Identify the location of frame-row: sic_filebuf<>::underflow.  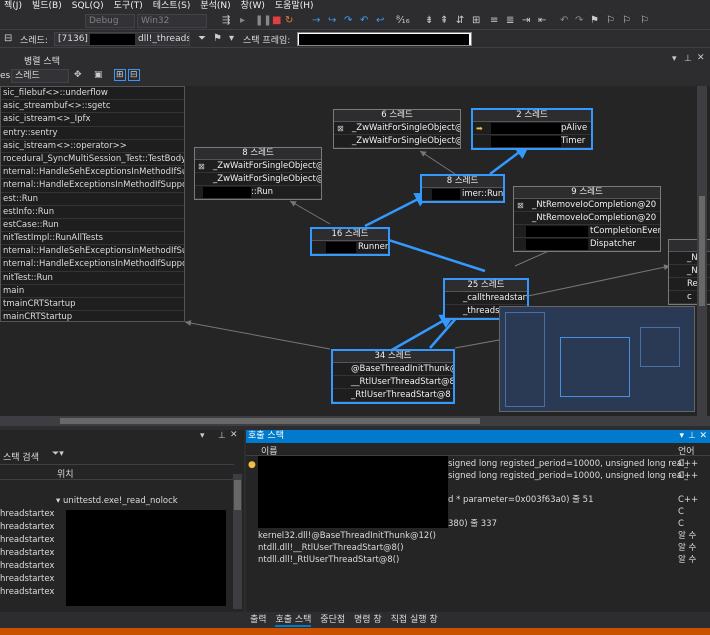
(92, 94).